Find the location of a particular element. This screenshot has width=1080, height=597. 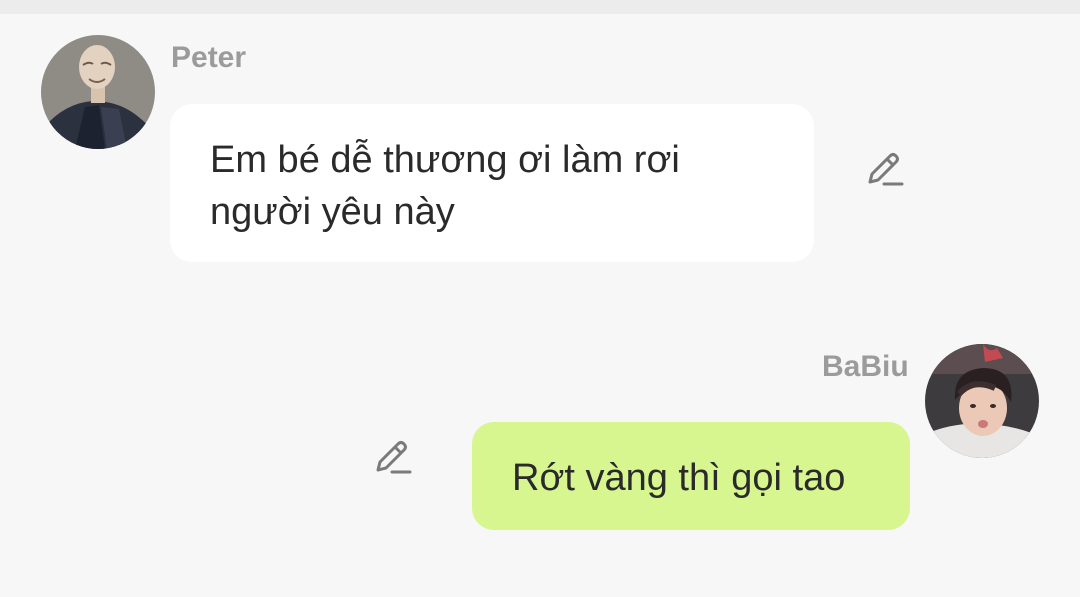

top-strip is located at coordinates (540, 7).